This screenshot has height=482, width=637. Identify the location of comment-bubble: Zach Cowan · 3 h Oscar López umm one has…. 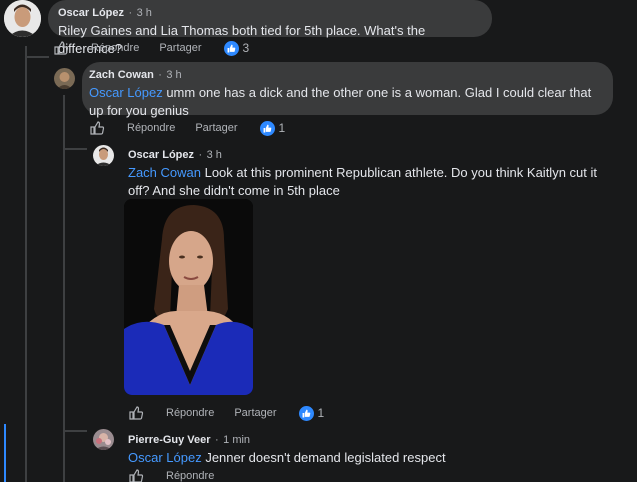
(347, 90).